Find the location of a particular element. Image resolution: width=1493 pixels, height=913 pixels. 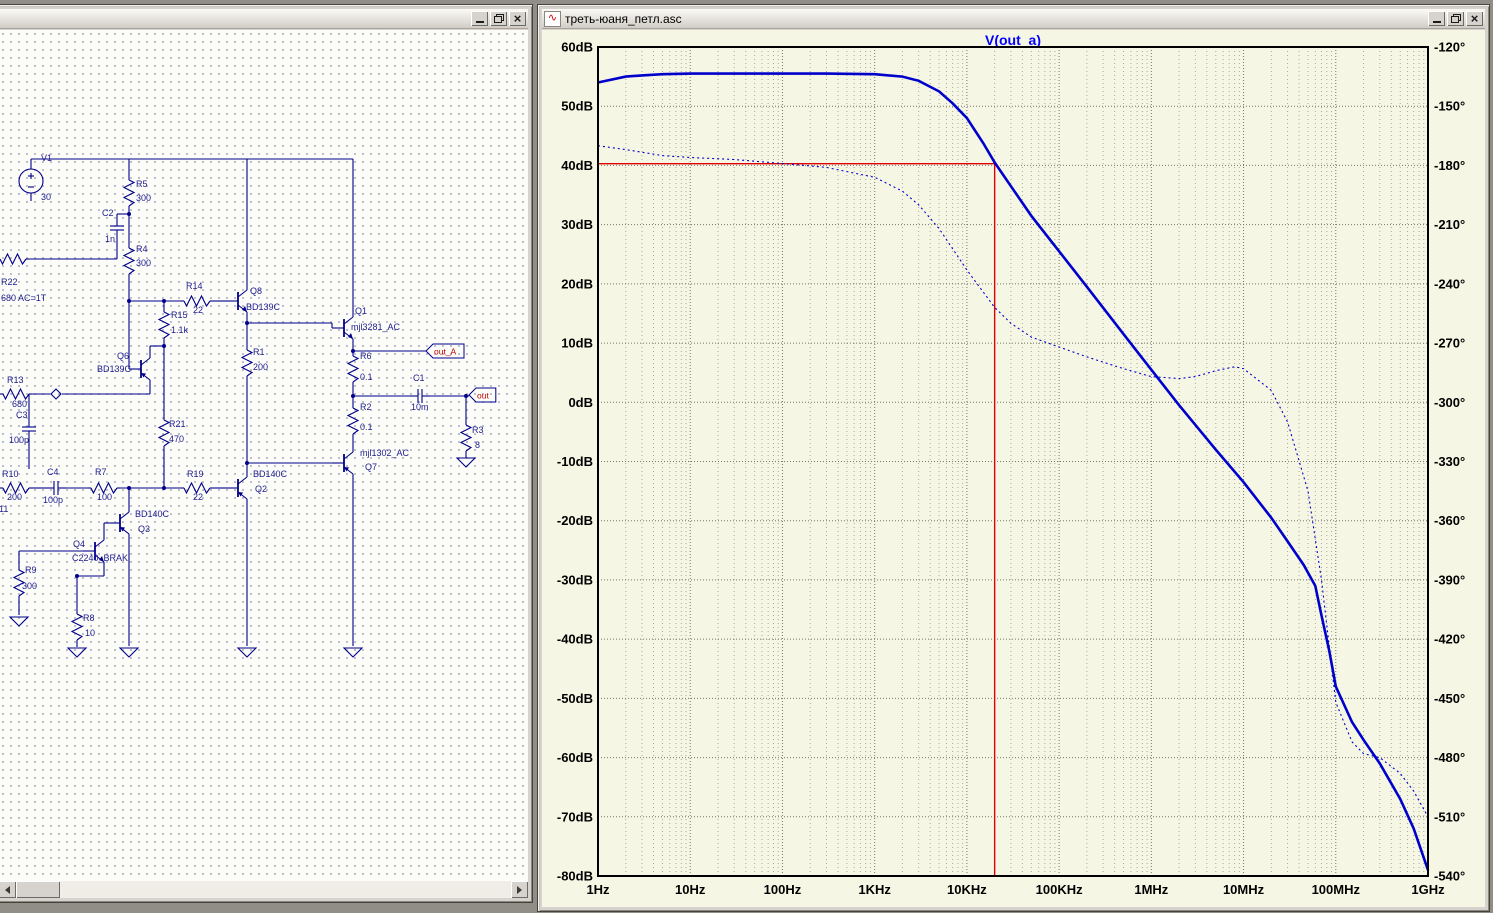

y-left-tick: 30dB is located at coordinates (577, 224).